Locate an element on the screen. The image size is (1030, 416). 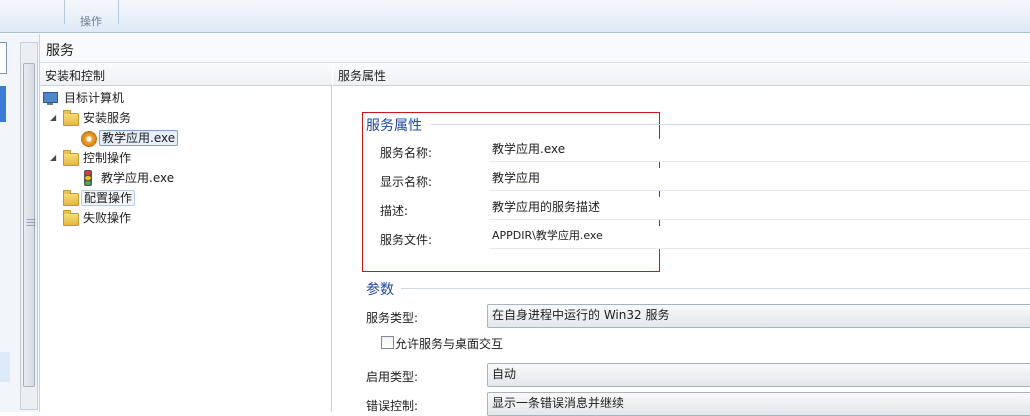
service-name-label: 服务名称: is located at coordinates (406, 153).